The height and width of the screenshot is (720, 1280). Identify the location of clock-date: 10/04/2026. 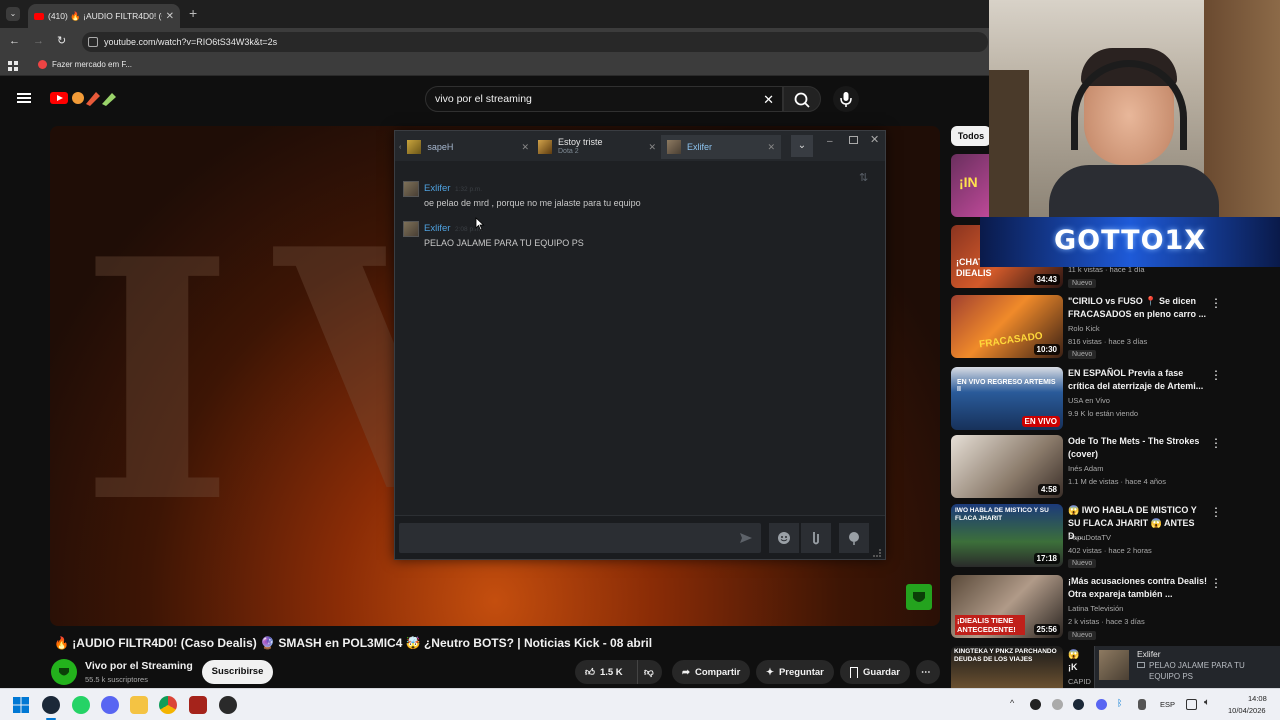
(1247, 710).